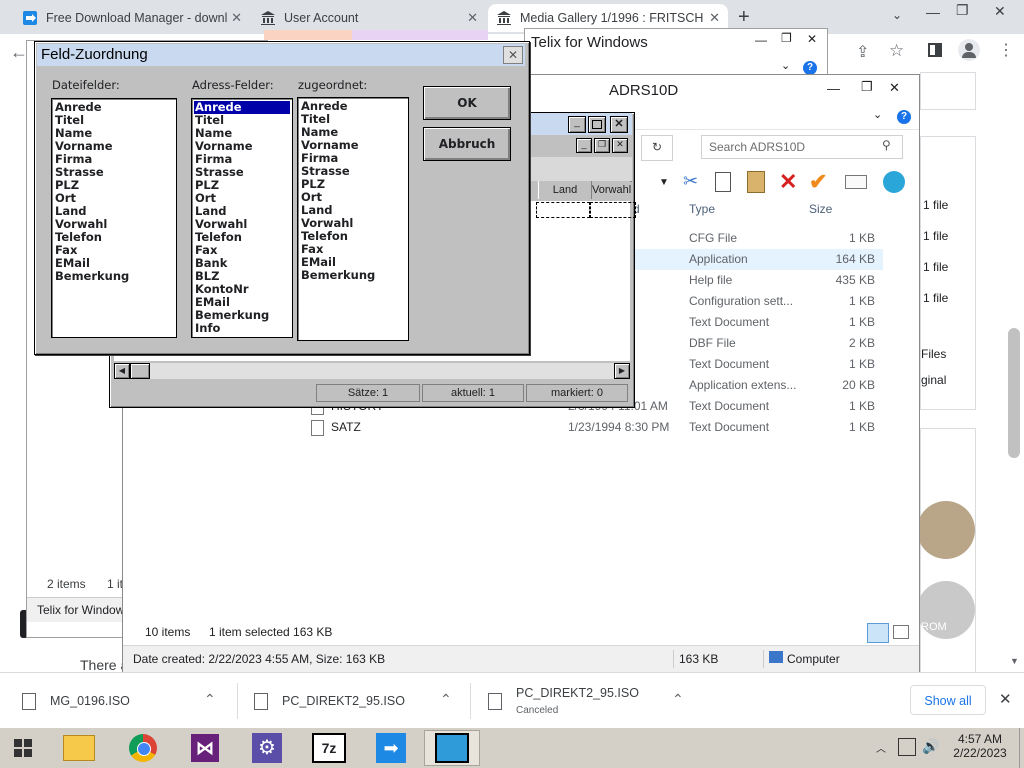 The width and height of the screenshot is (1024, 768). Describe the element at coordinates (317, 428) in the screenshot. I see `text-file-icon` at that location.